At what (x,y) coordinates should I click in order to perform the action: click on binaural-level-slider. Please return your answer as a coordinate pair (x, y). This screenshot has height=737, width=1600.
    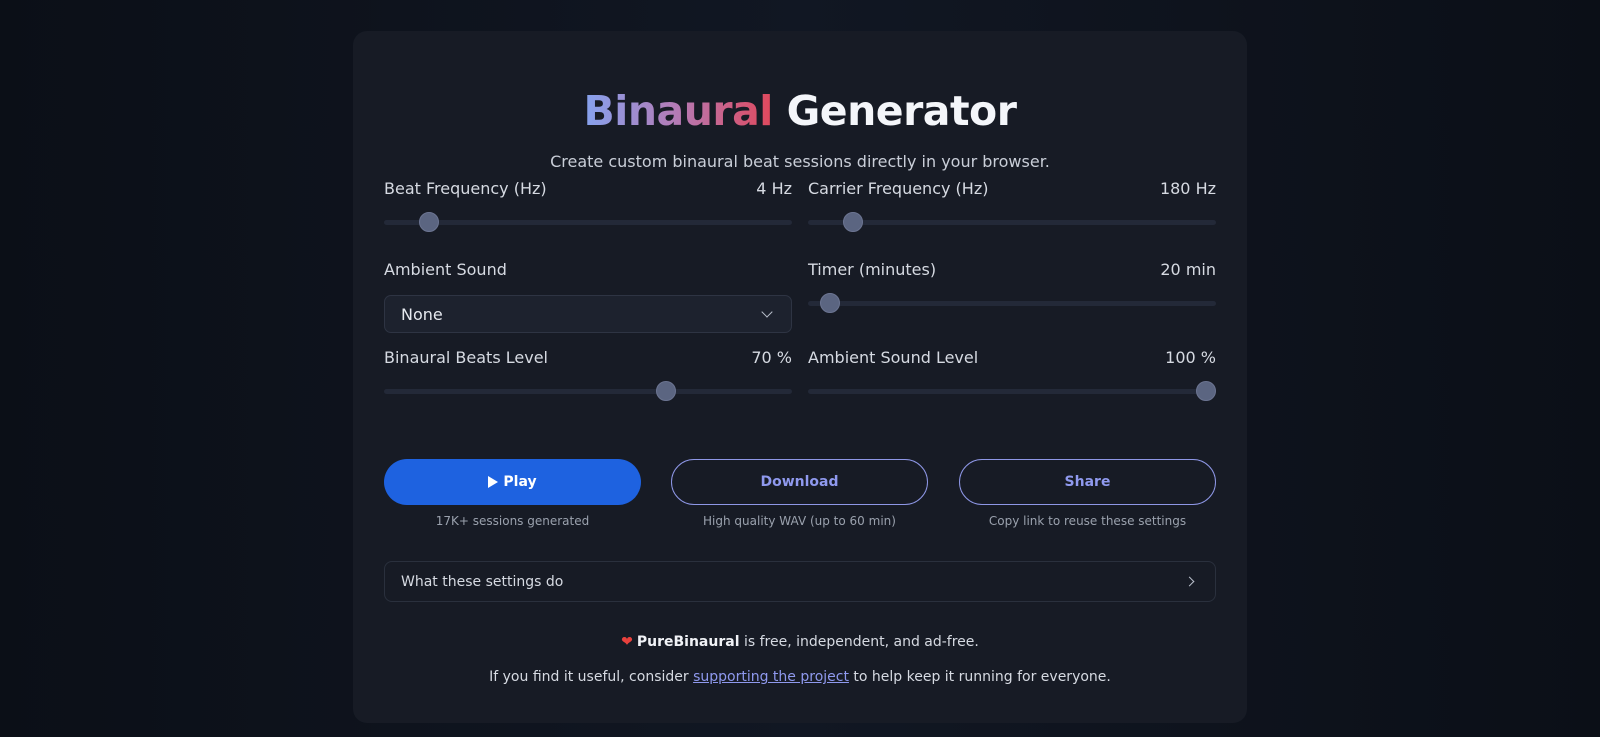
    Looking at the image, I should click on (588, 391).